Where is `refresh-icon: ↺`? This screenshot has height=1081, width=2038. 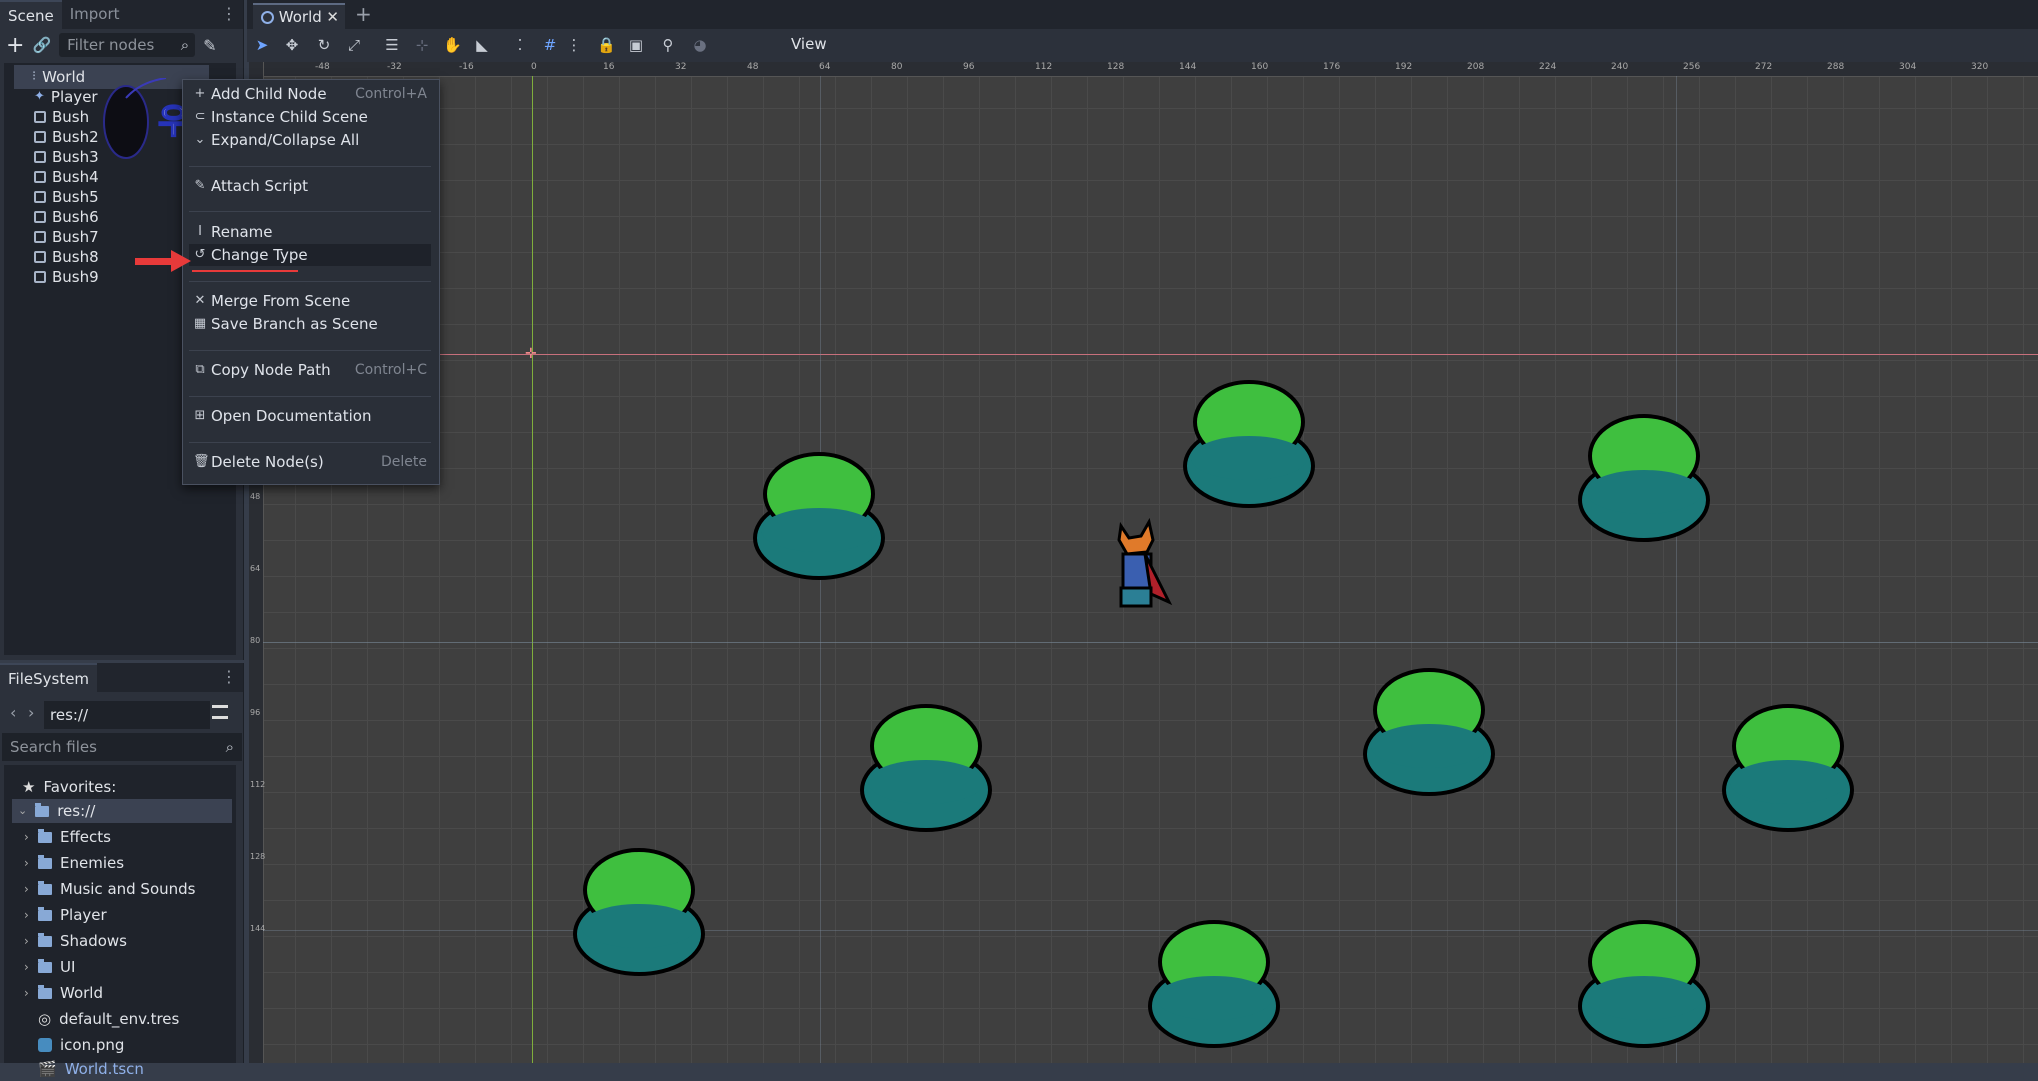
refresh-icon: ↺ is located at coordinates (200, 254).